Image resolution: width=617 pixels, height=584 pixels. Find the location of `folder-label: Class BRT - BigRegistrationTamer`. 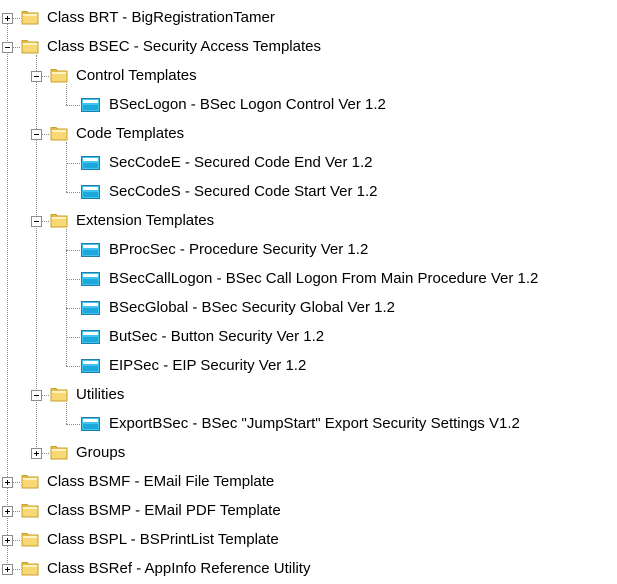

folder-label: Class BRT - BigRegistrationTamer is located at coordinates (161, 18).